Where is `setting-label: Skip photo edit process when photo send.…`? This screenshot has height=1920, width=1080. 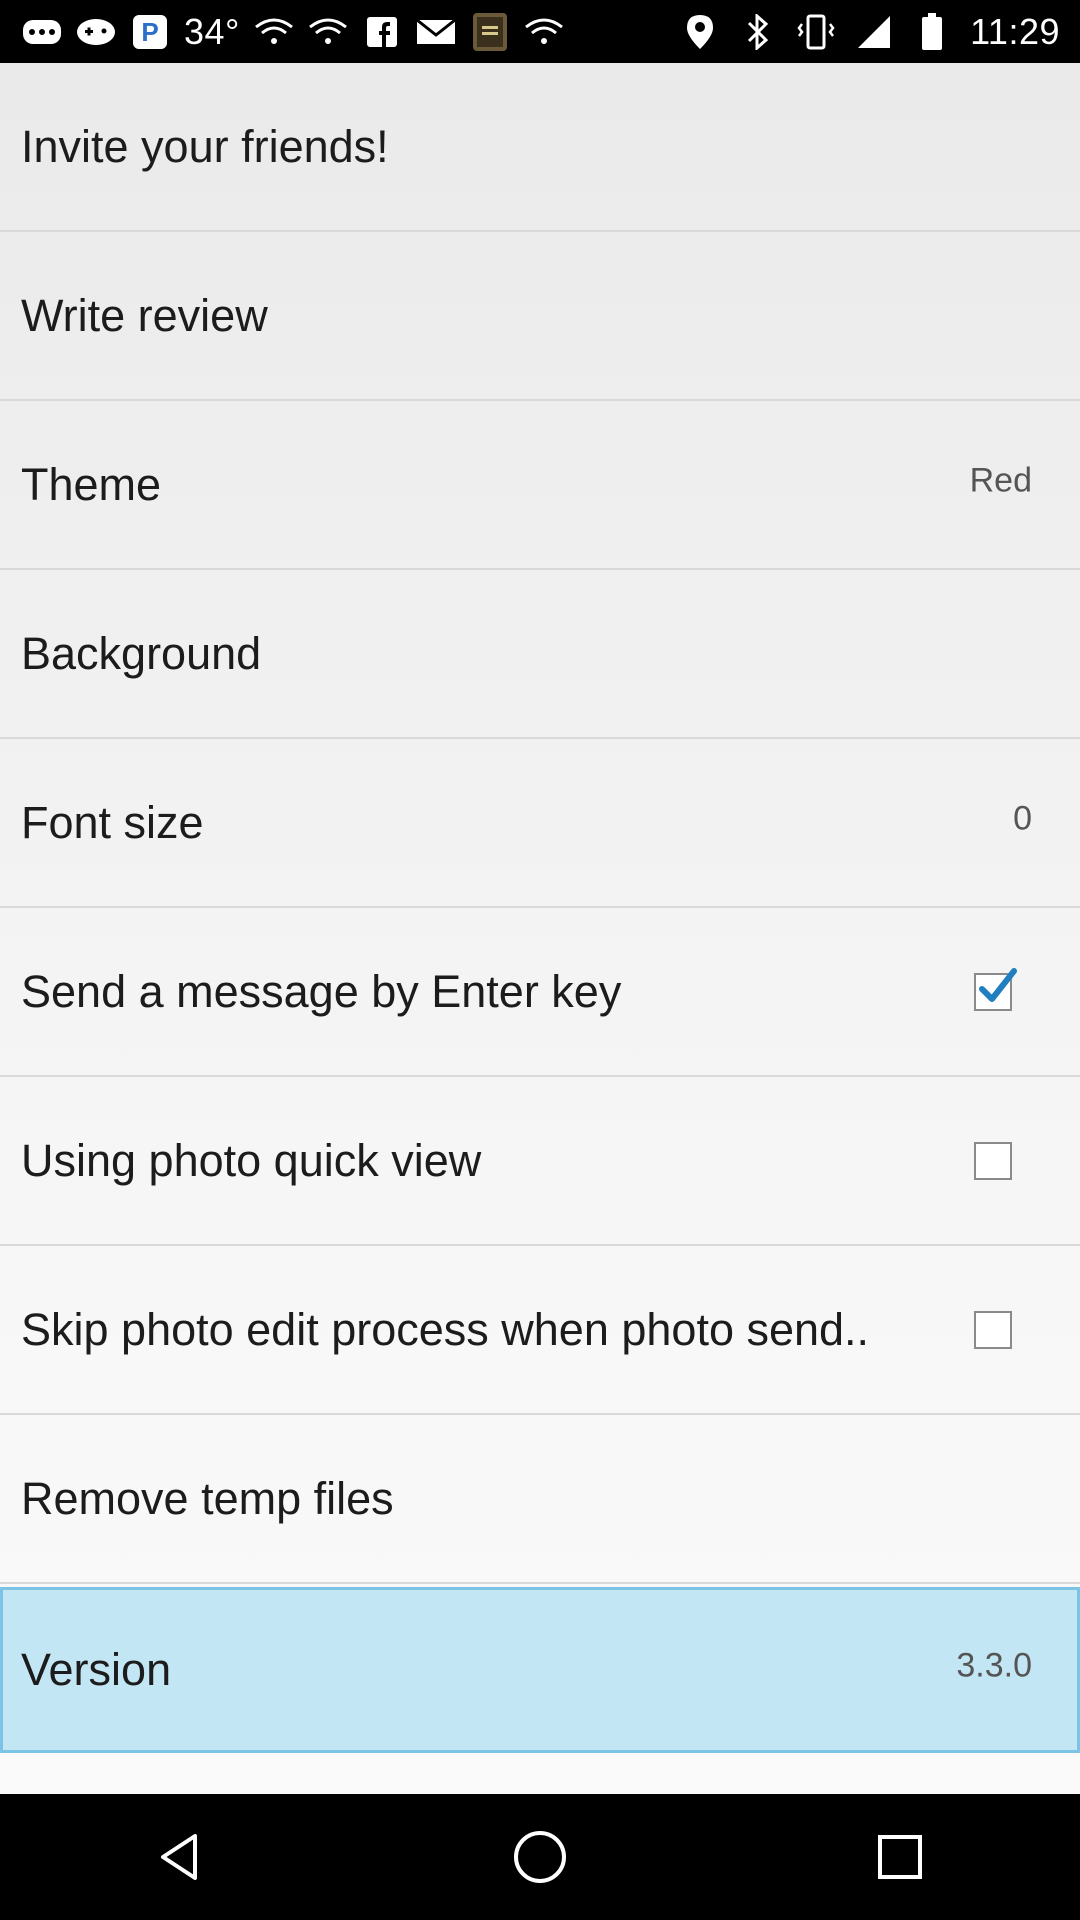
setting-label: Skip photo edit process when photo send.… is located at coordinates (445, 1329).